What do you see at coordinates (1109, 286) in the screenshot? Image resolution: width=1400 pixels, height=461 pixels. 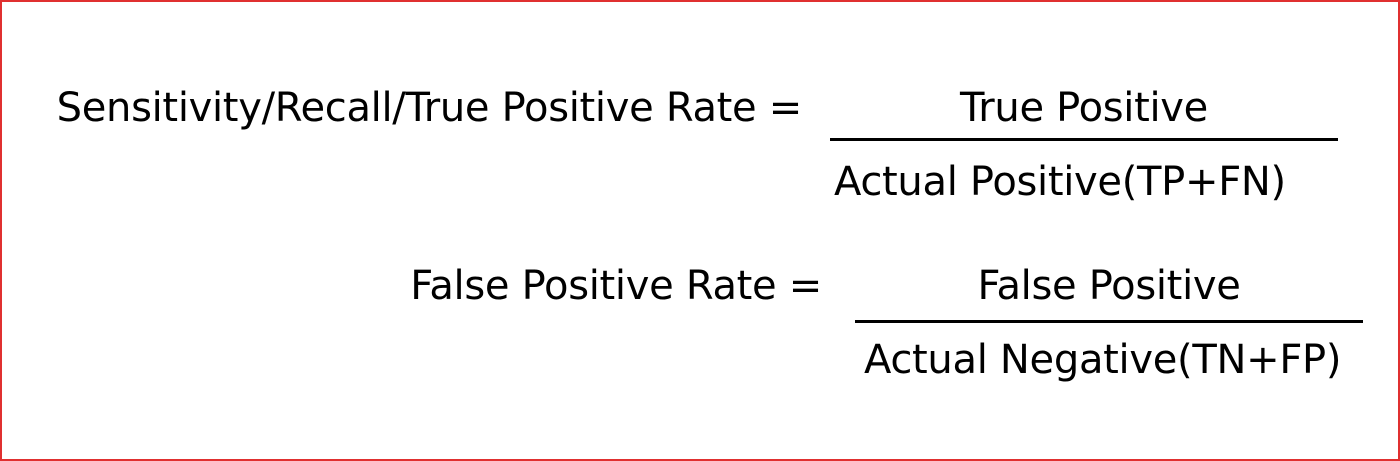 I see `formula-numerator: False Positive` at bounding box center [1109, 286].